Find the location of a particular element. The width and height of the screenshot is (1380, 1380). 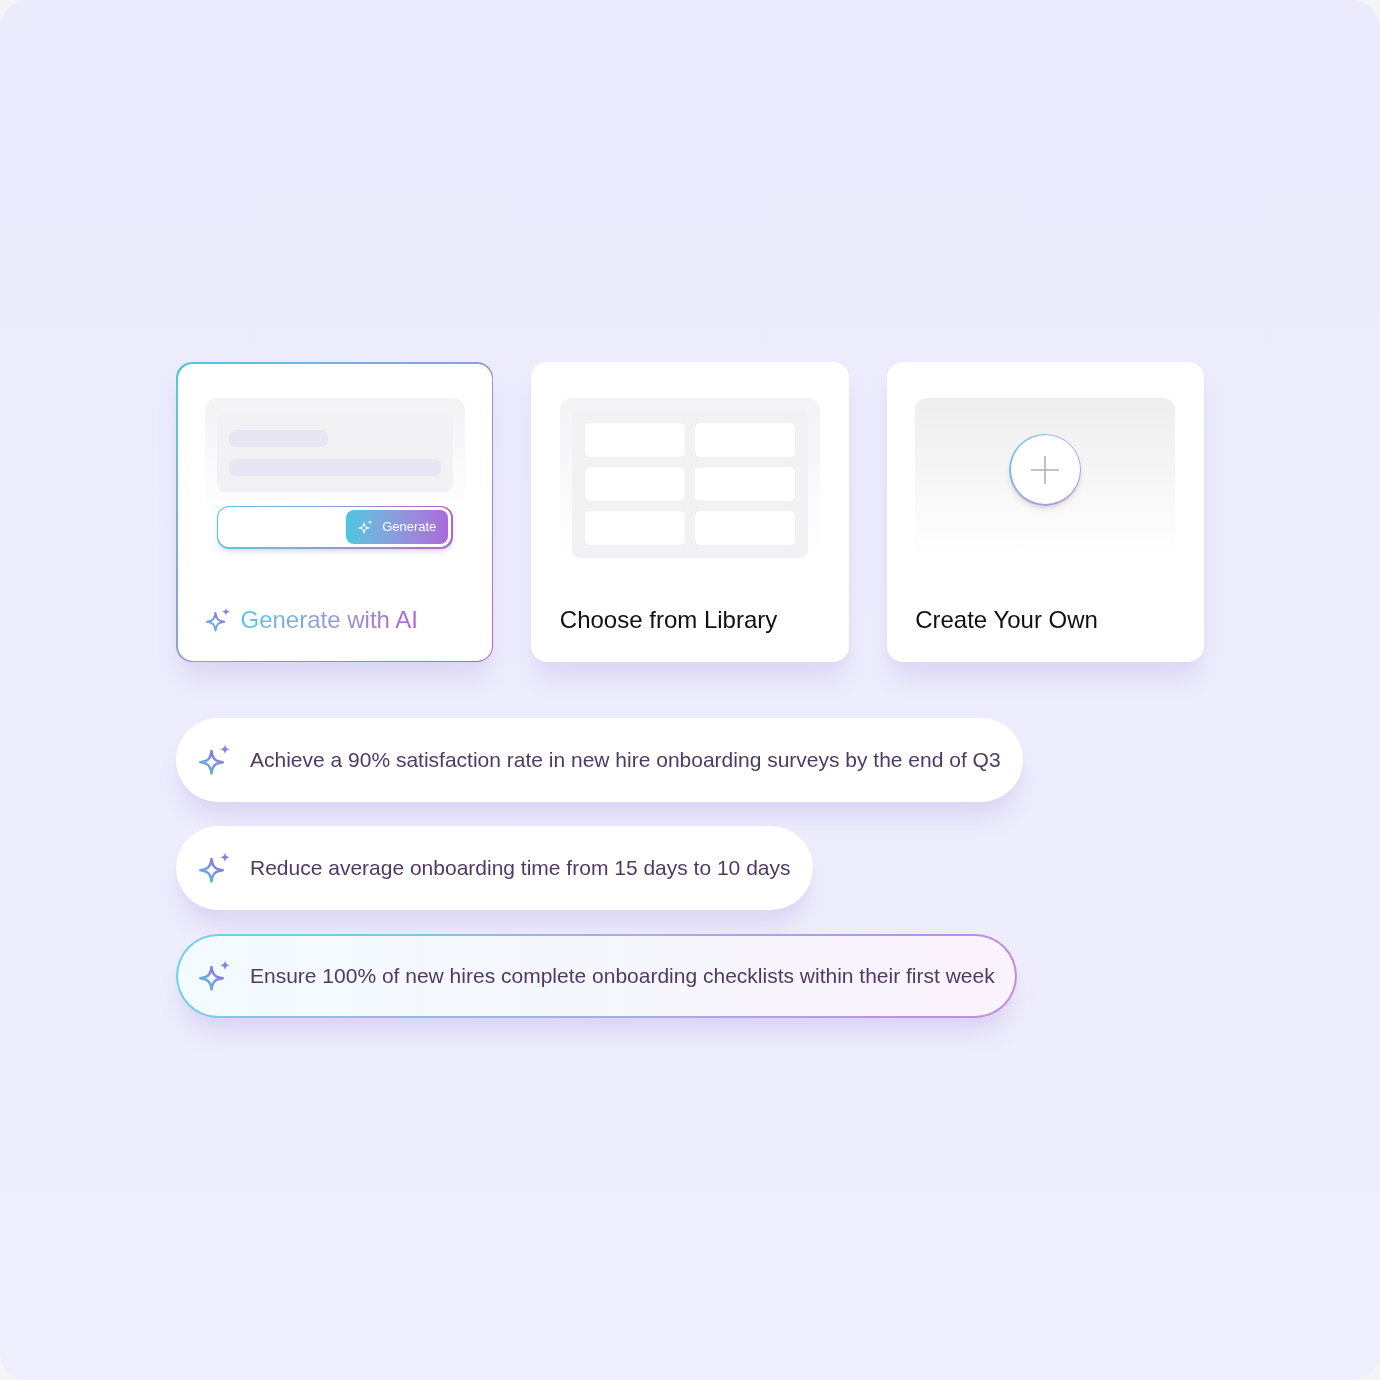

goal-text: Reduce average onboarding time from 15 days to 10 days is located at coordinates (520, 868).